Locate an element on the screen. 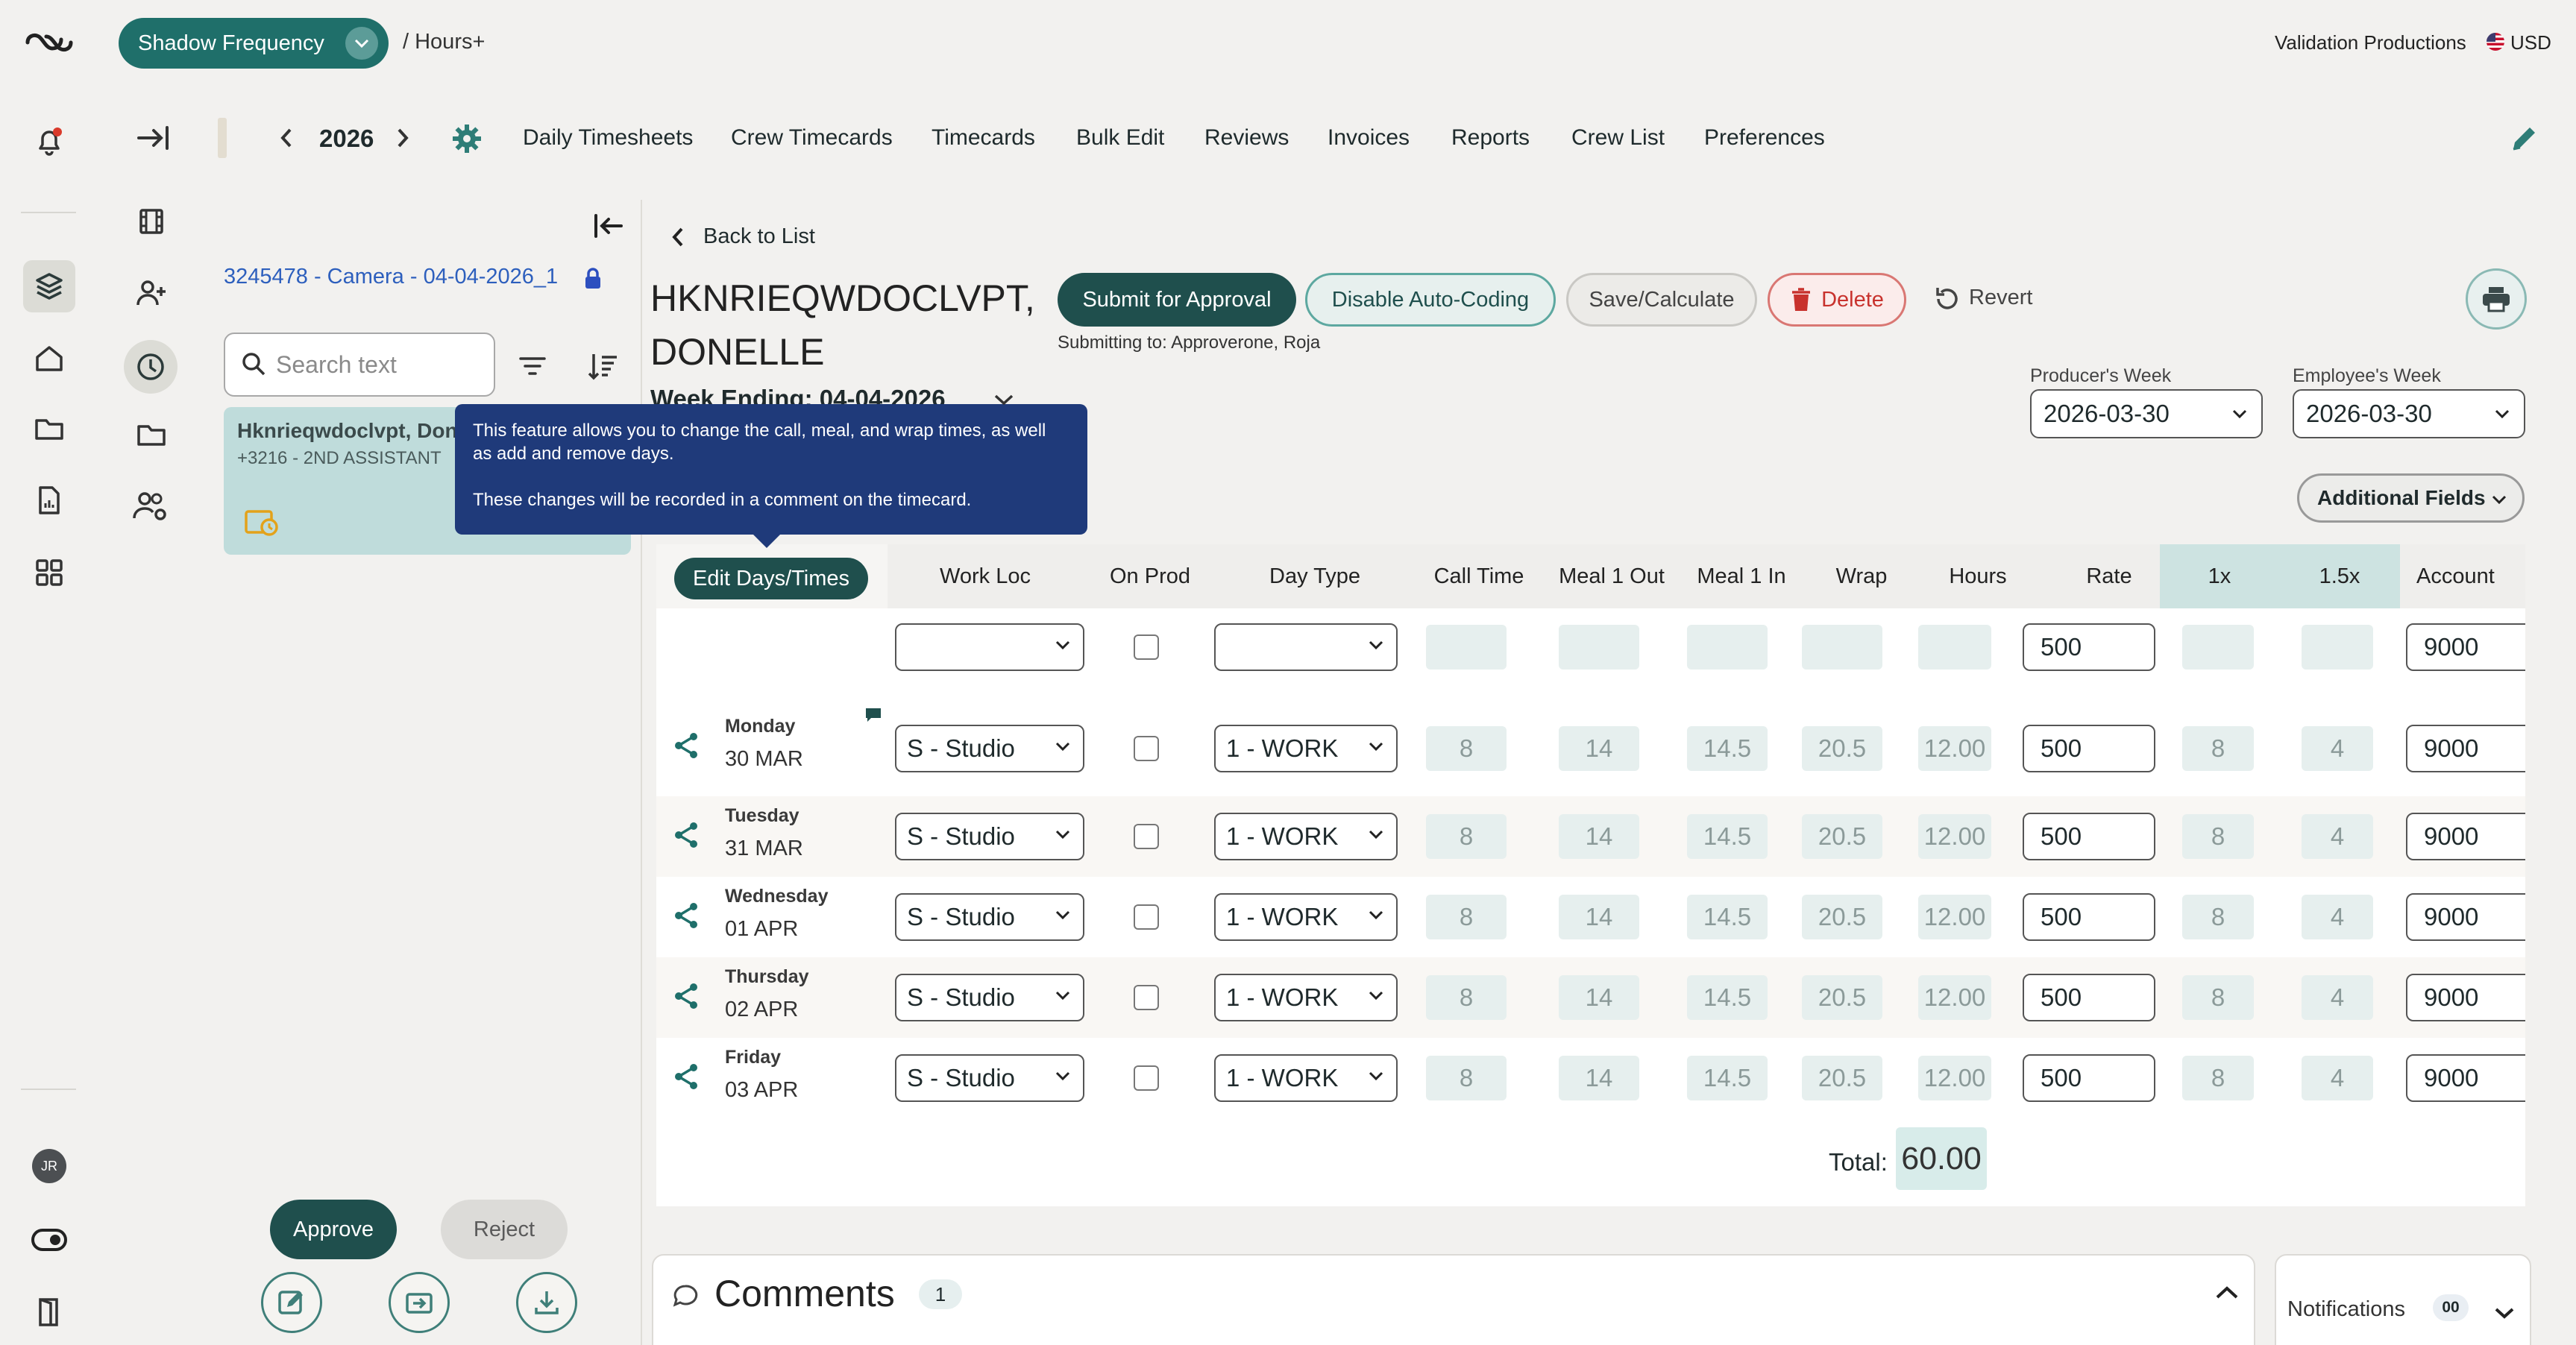 Image resolution: width=2576 pixels, height=1345 pixels. additional-fields-button: Additional Fields is located at coordinates (2411, 498).